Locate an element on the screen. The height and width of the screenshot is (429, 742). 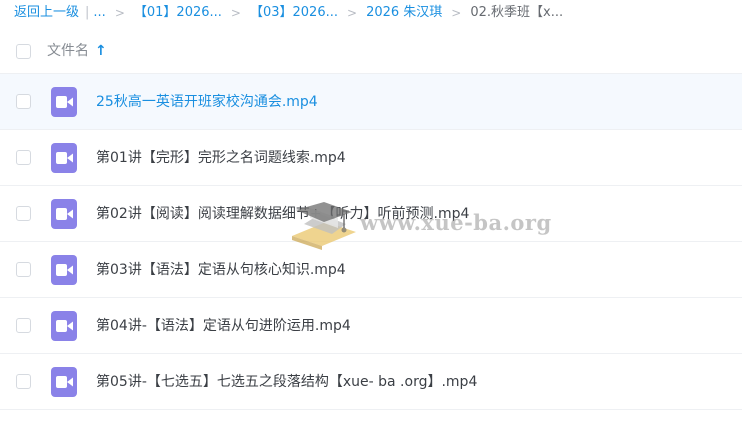
breadcrumb-item-teacher: 2026 朱汉琪 is located at coordinates (404, 13).